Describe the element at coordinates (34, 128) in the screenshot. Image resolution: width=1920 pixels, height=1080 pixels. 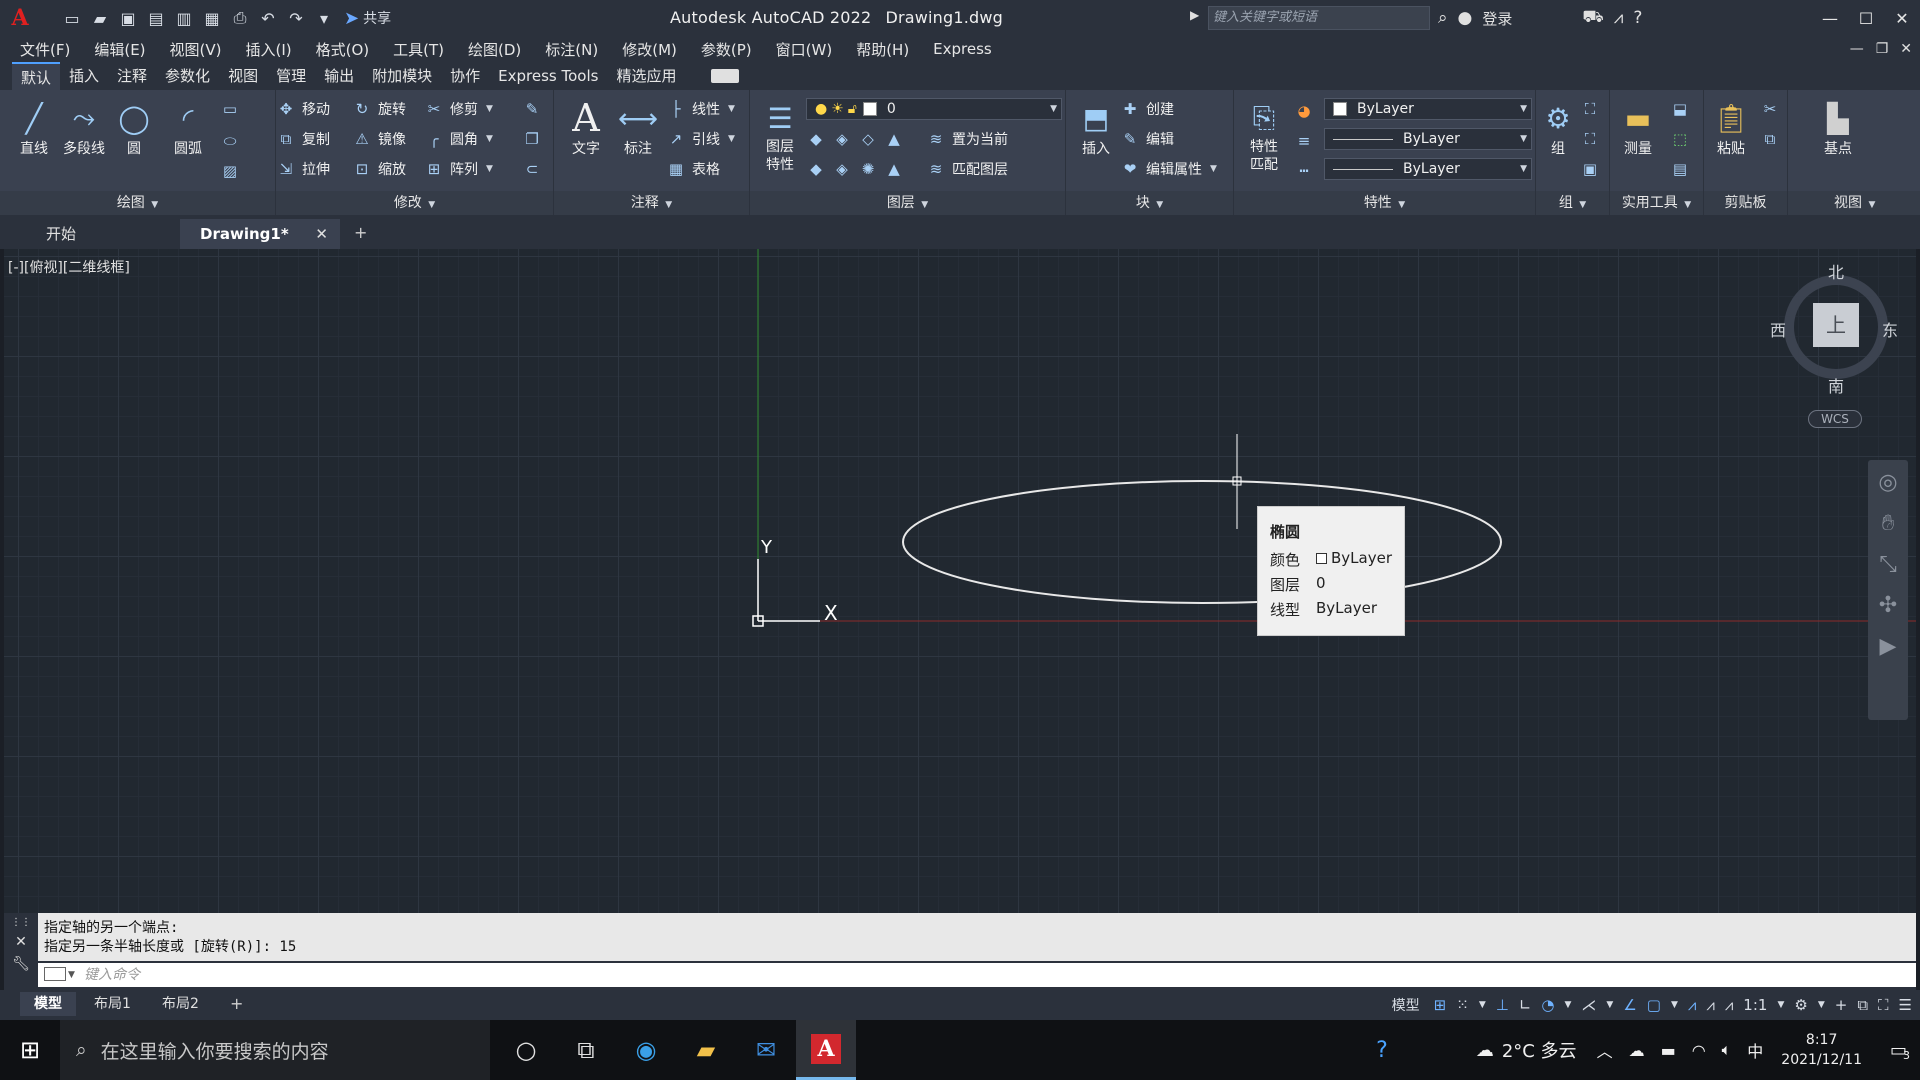
I see `line-button: ╱ 直线` at that location.